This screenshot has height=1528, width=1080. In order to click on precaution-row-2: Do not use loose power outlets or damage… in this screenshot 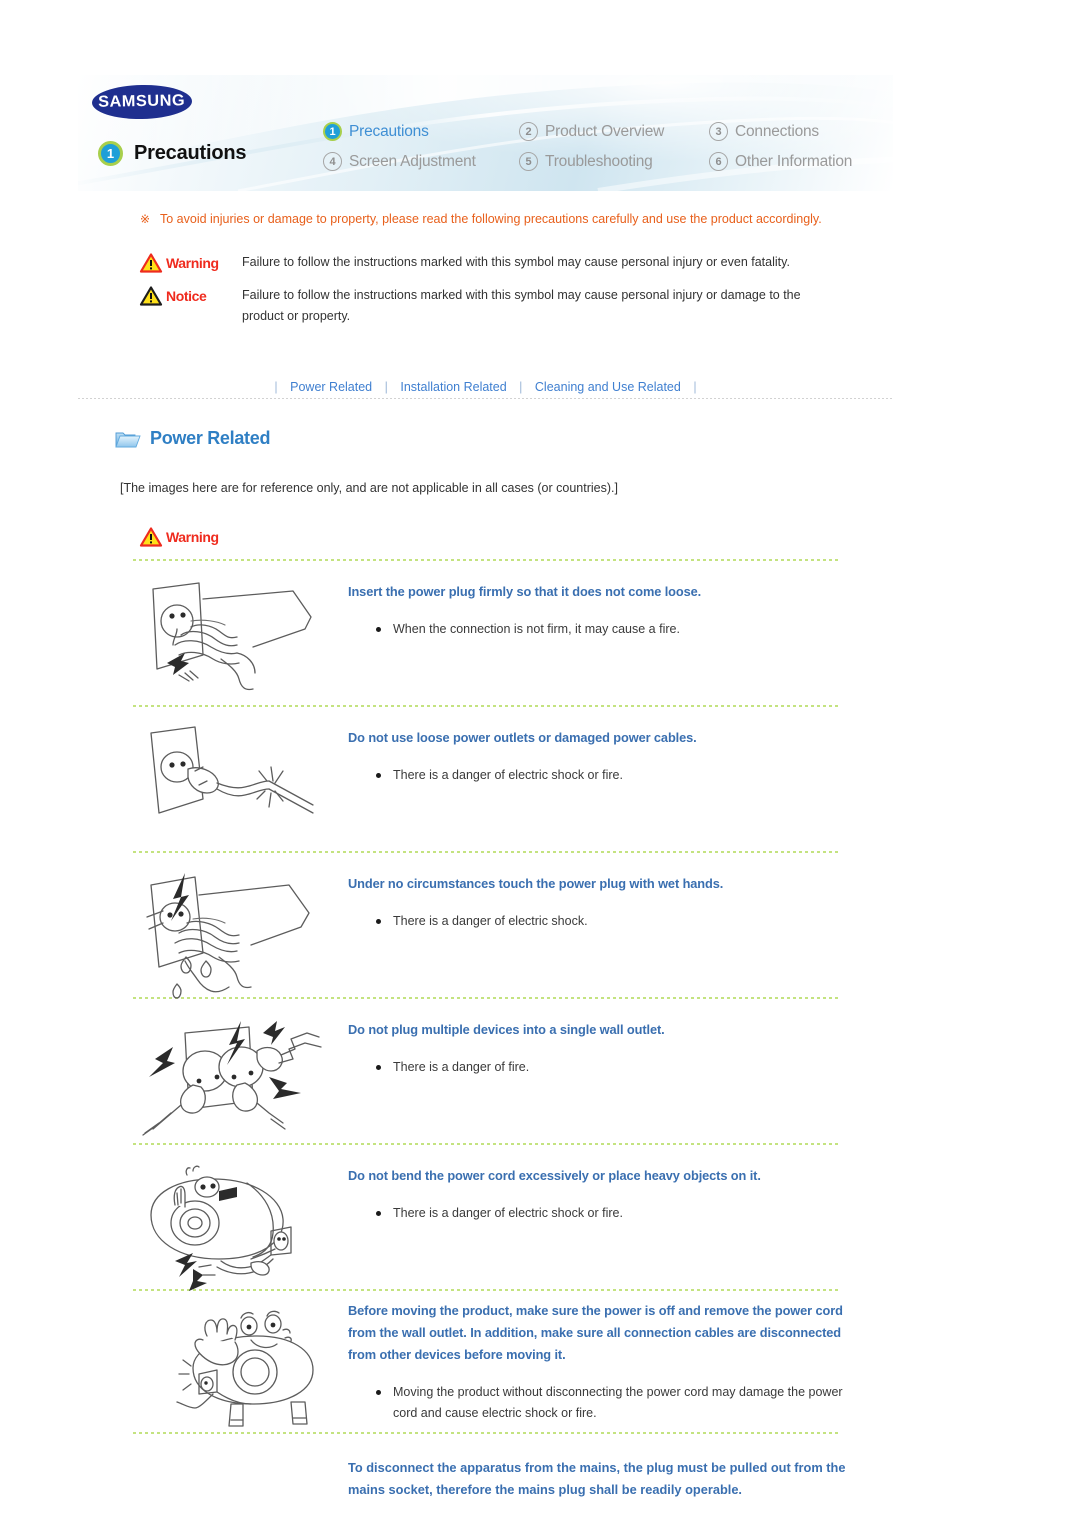, I will do `click(493, 783)`.